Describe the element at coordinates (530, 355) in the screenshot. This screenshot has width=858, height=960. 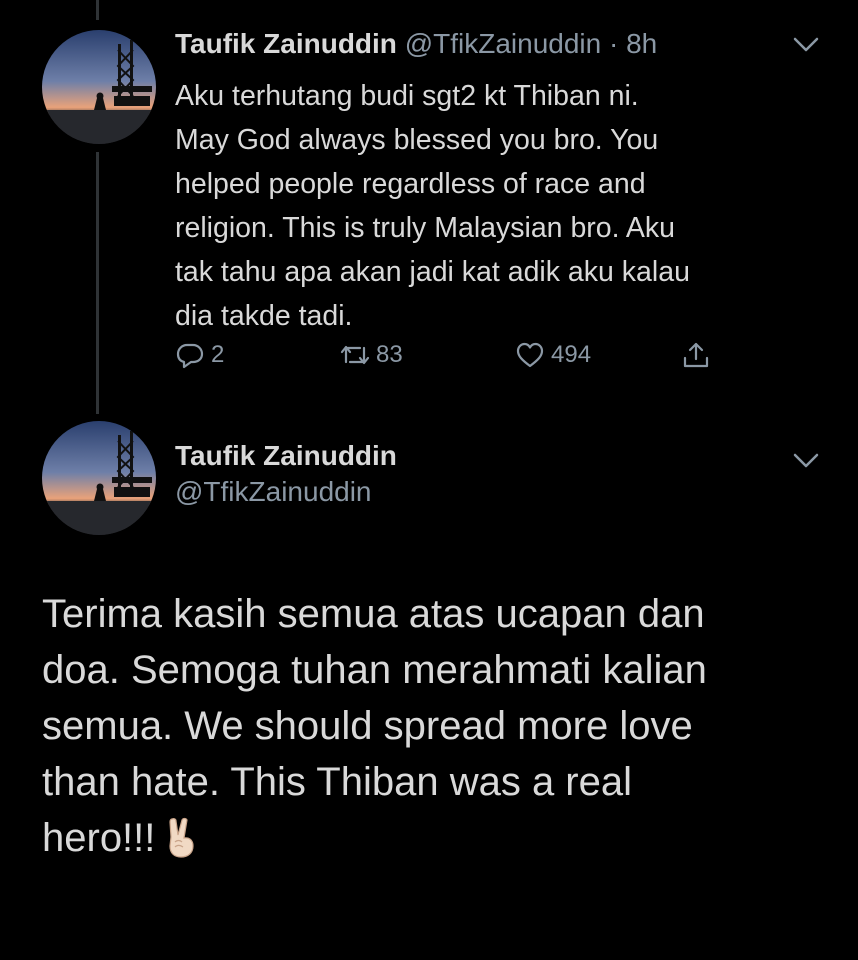
I see `heart-icon` at that location.